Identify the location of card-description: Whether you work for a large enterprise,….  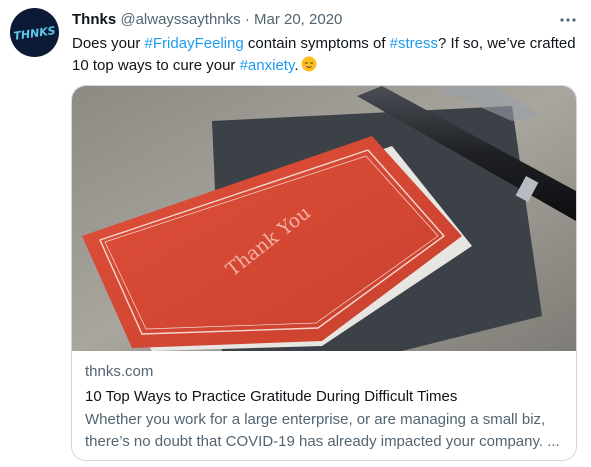
(322, 430).